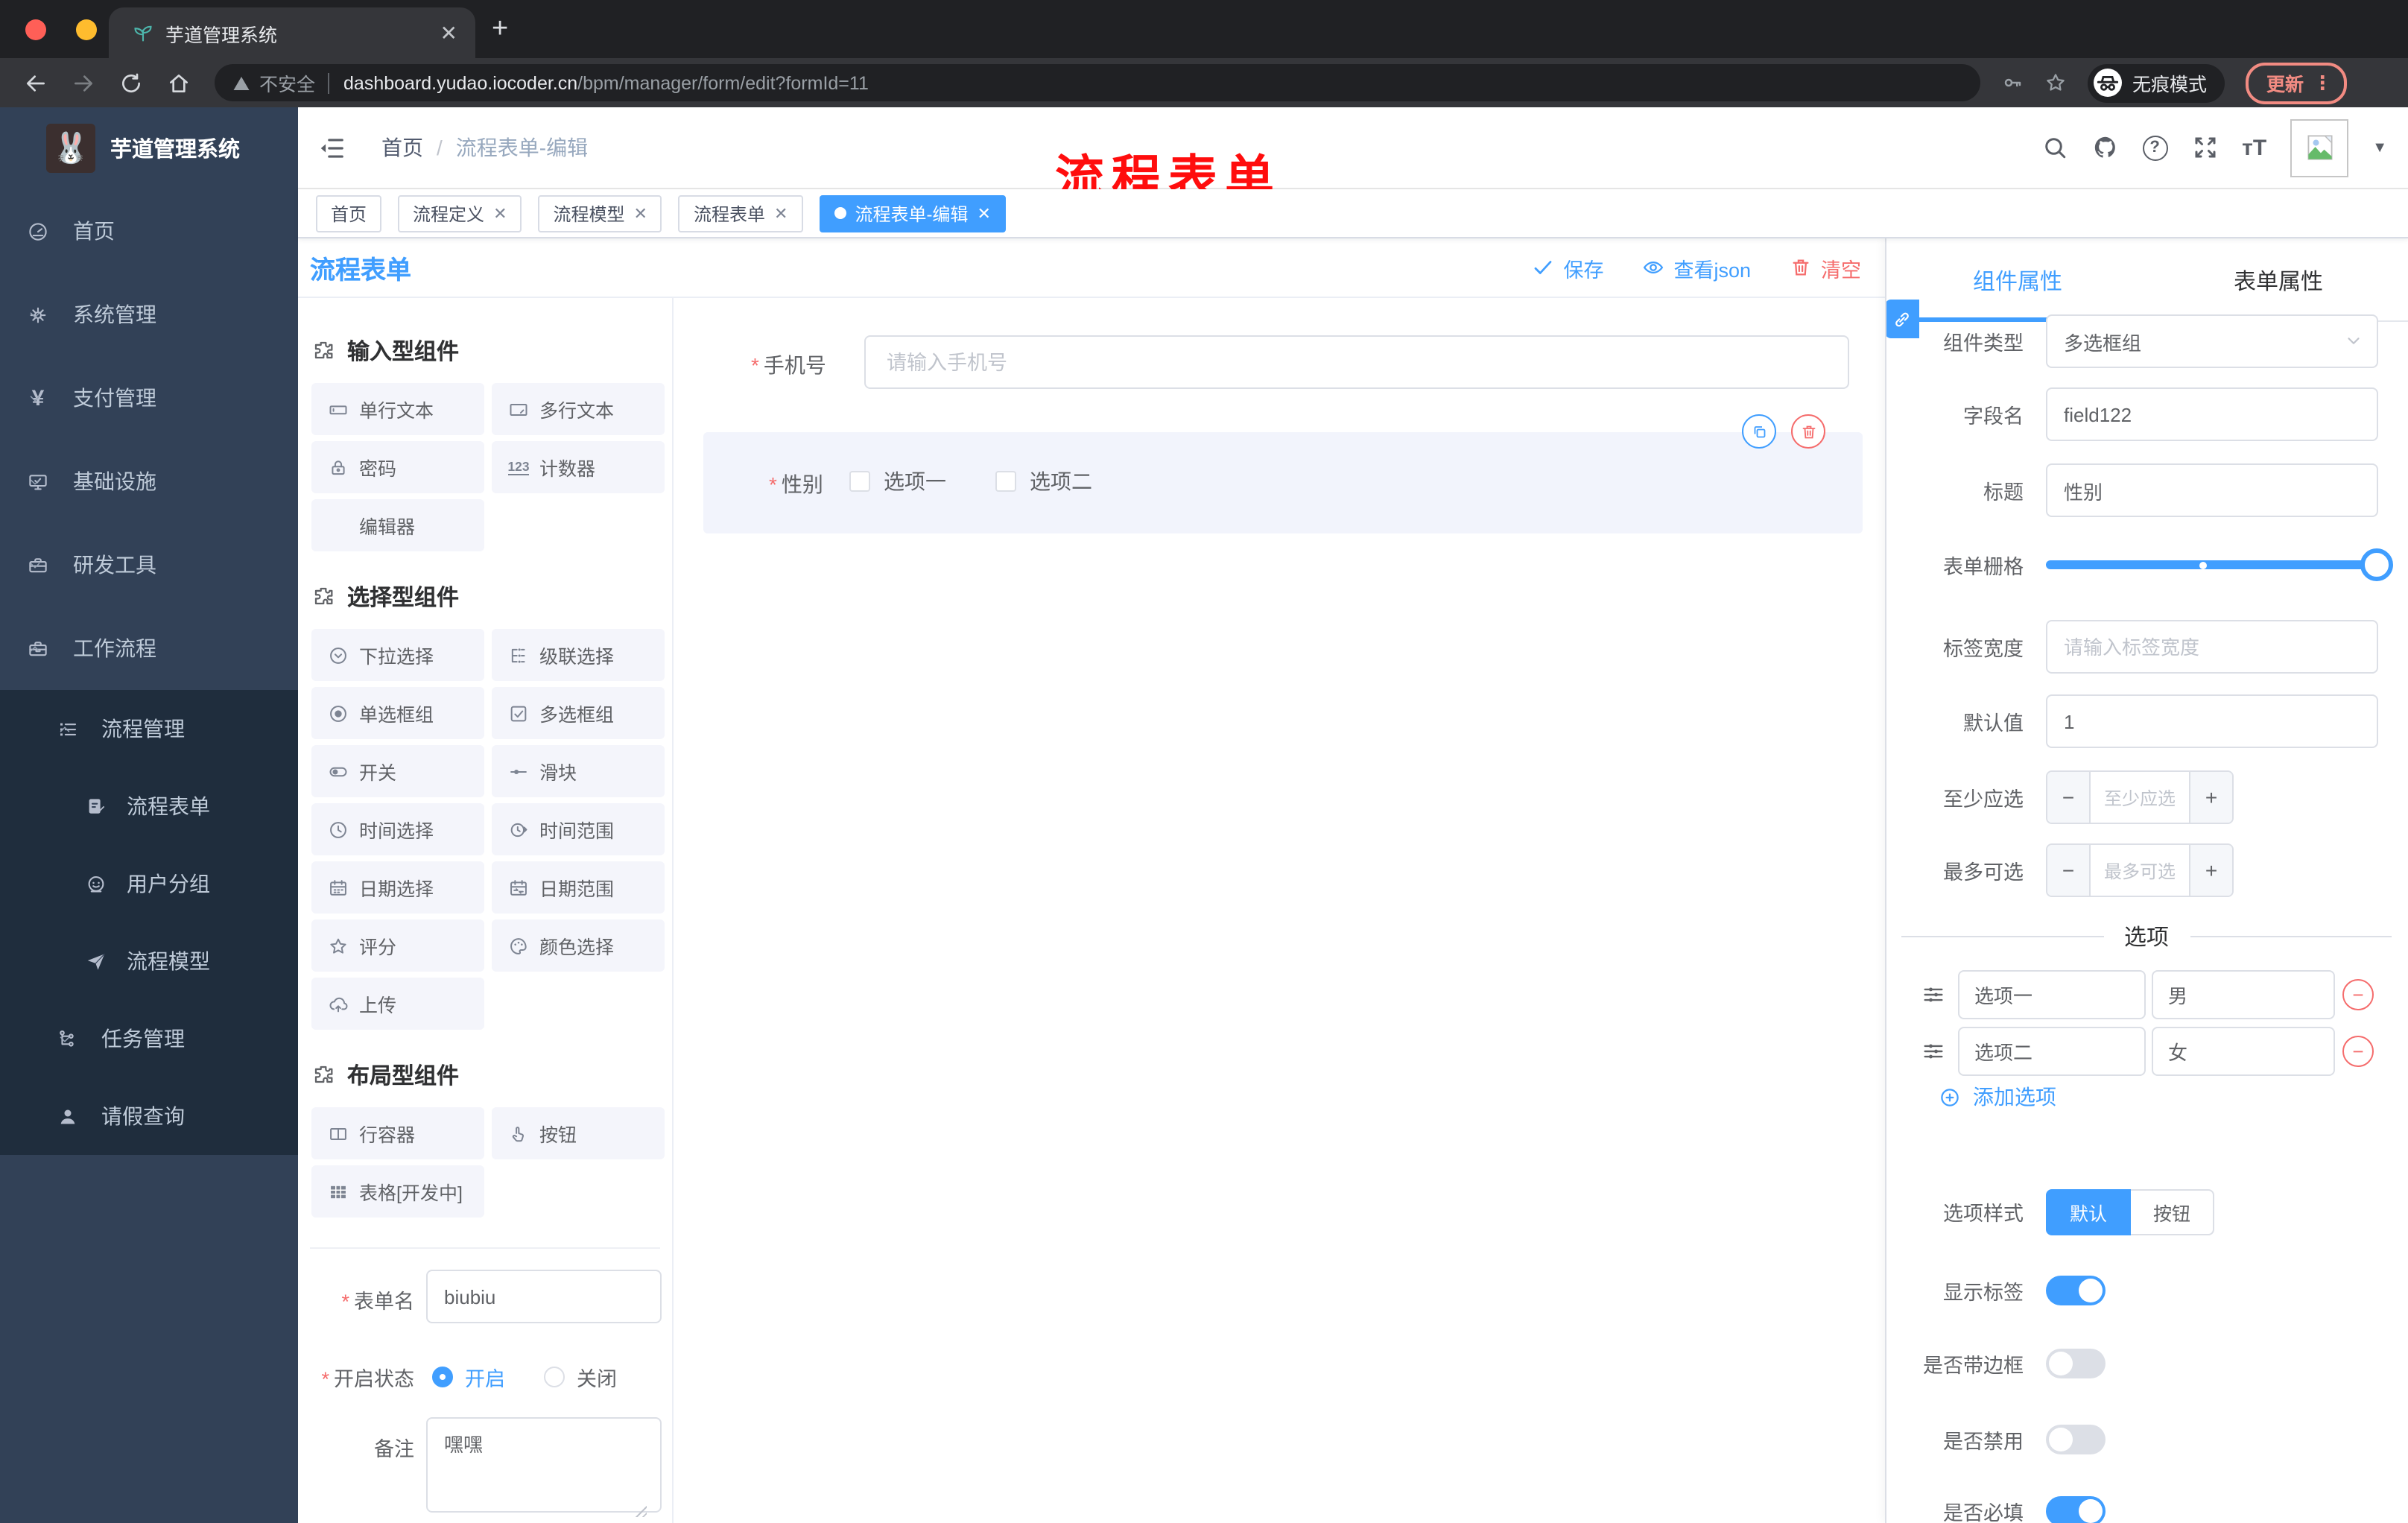 The image size is (2408, 1523). Describe the element at coordinates (397, 1004) in the screenshot. I see `component-chip-上传: 上传` at that location.